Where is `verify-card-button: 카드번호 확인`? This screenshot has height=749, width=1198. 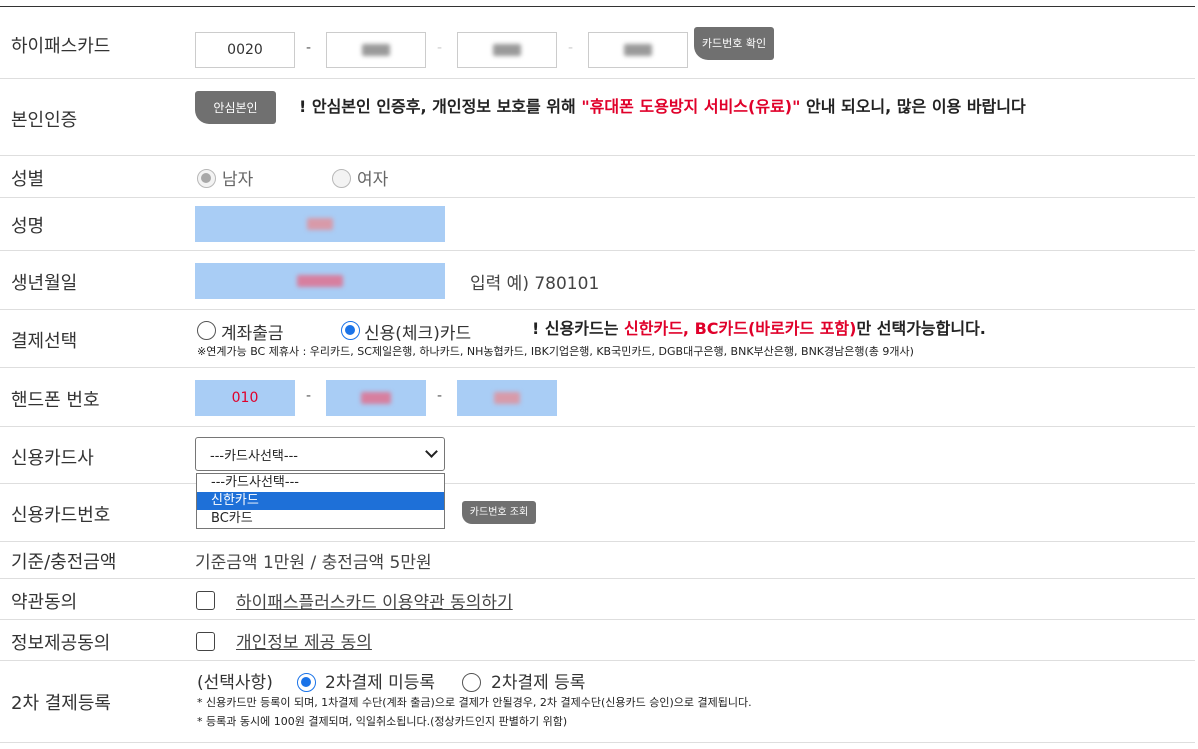
verify-card-button: 카드번호 확인 is located at coordinates (734, 43).